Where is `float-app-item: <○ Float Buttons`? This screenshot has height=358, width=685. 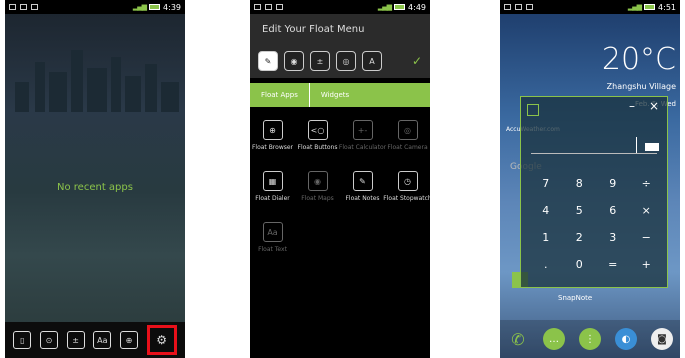 float-app-item: <○ Float Buttons is located at coordinates (317, 135).